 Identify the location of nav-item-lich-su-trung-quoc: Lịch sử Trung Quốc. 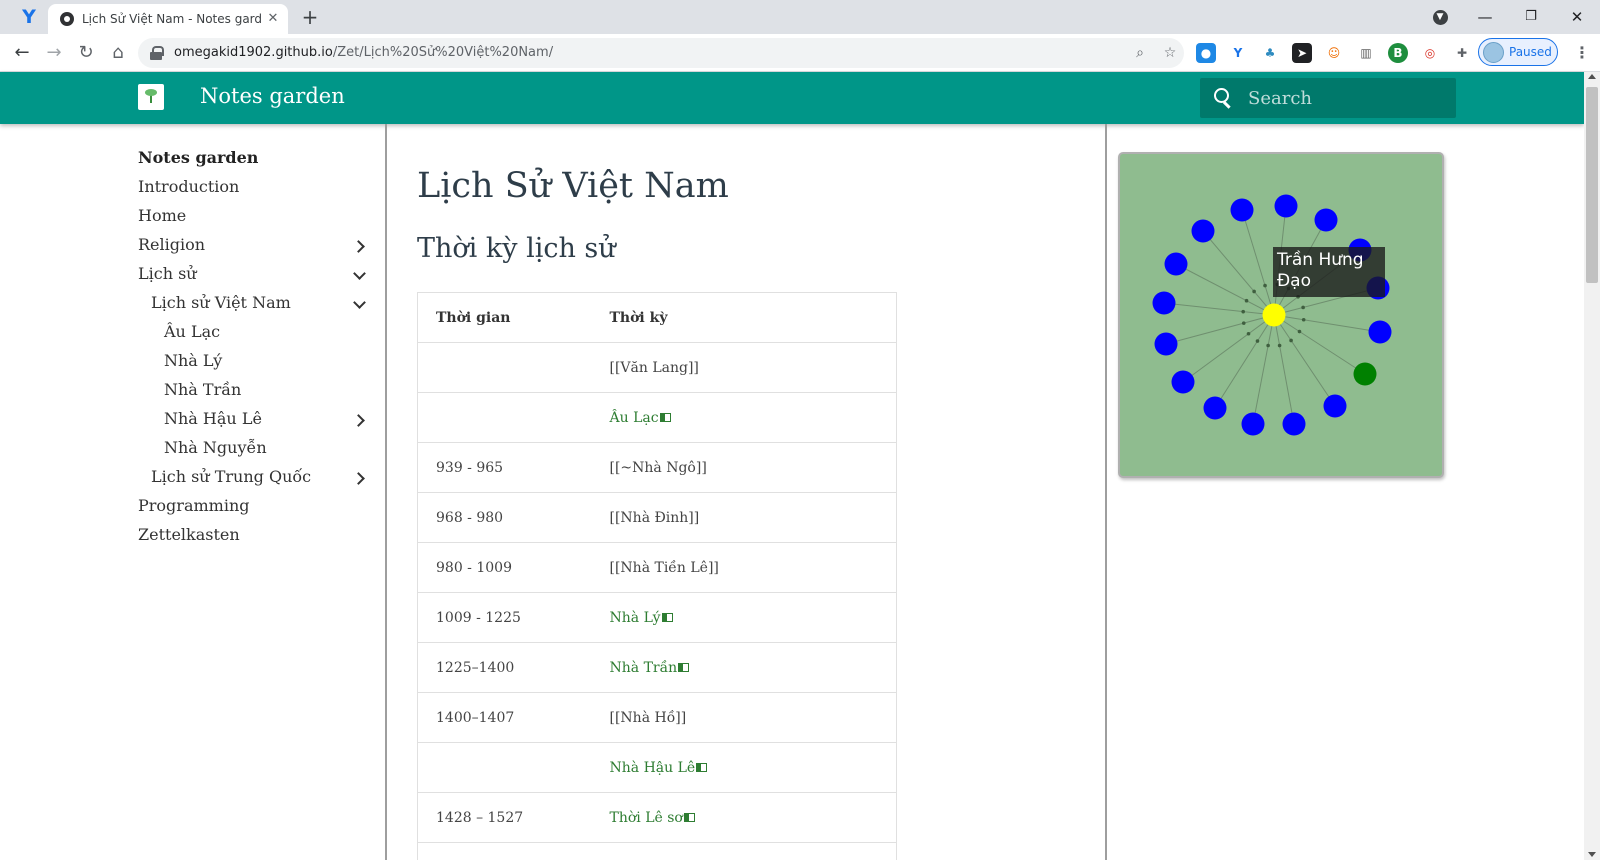
(231, 476).